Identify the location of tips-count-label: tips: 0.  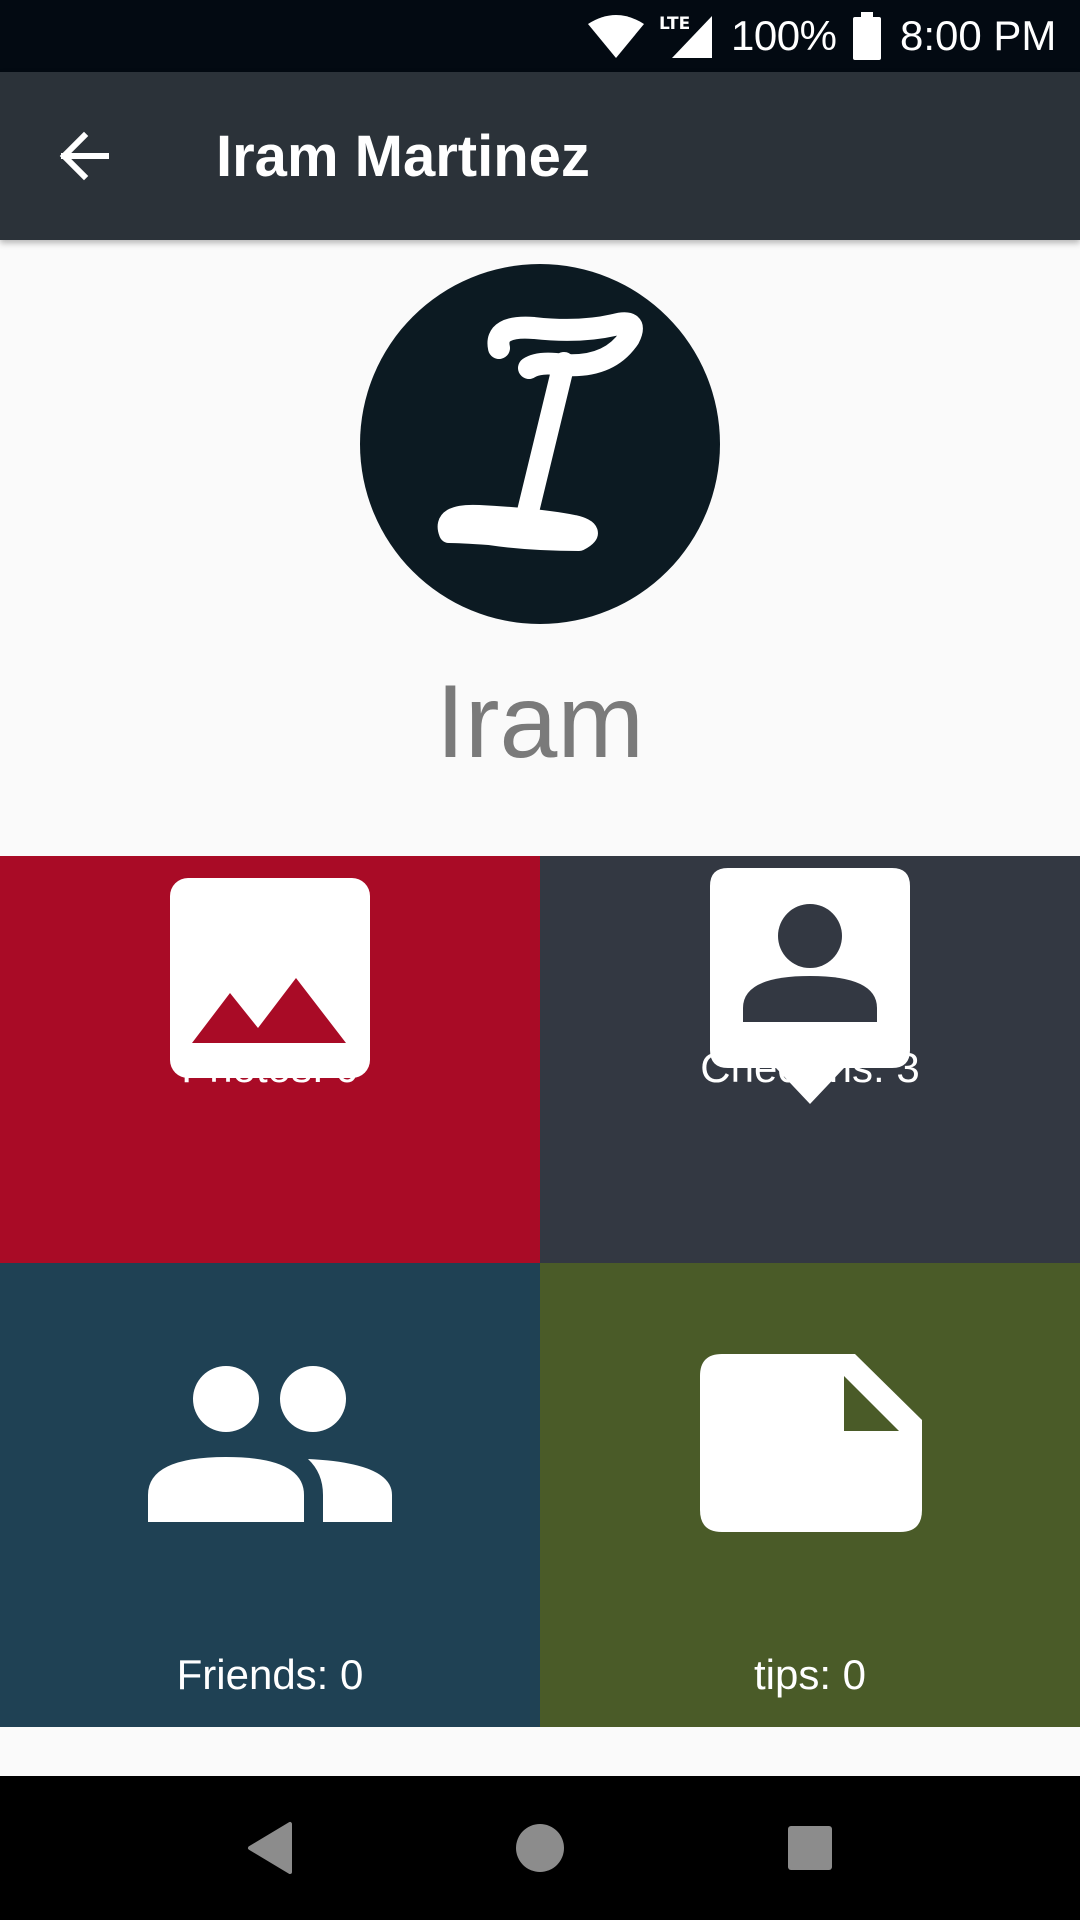
(810, 1674).